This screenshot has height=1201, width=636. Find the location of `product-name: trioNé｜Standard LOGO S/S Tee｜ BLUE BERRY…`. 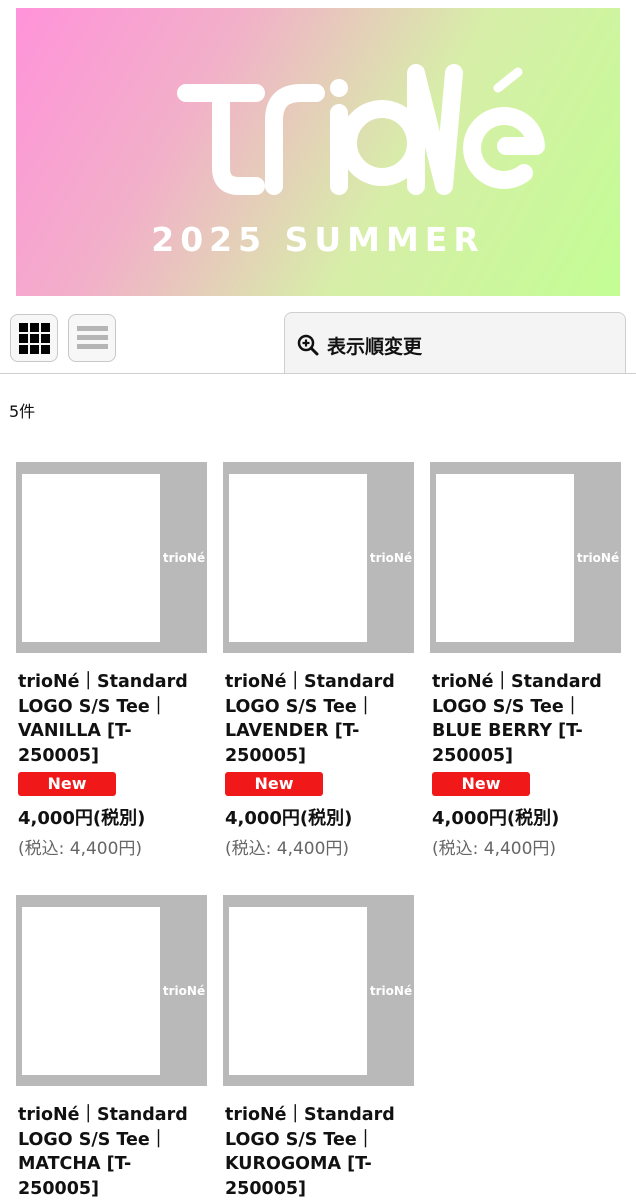

product-name: trioNé｜Standard LOGO S/S Tee｜ BLUE BERRY… is located at coordinates (527, 719).